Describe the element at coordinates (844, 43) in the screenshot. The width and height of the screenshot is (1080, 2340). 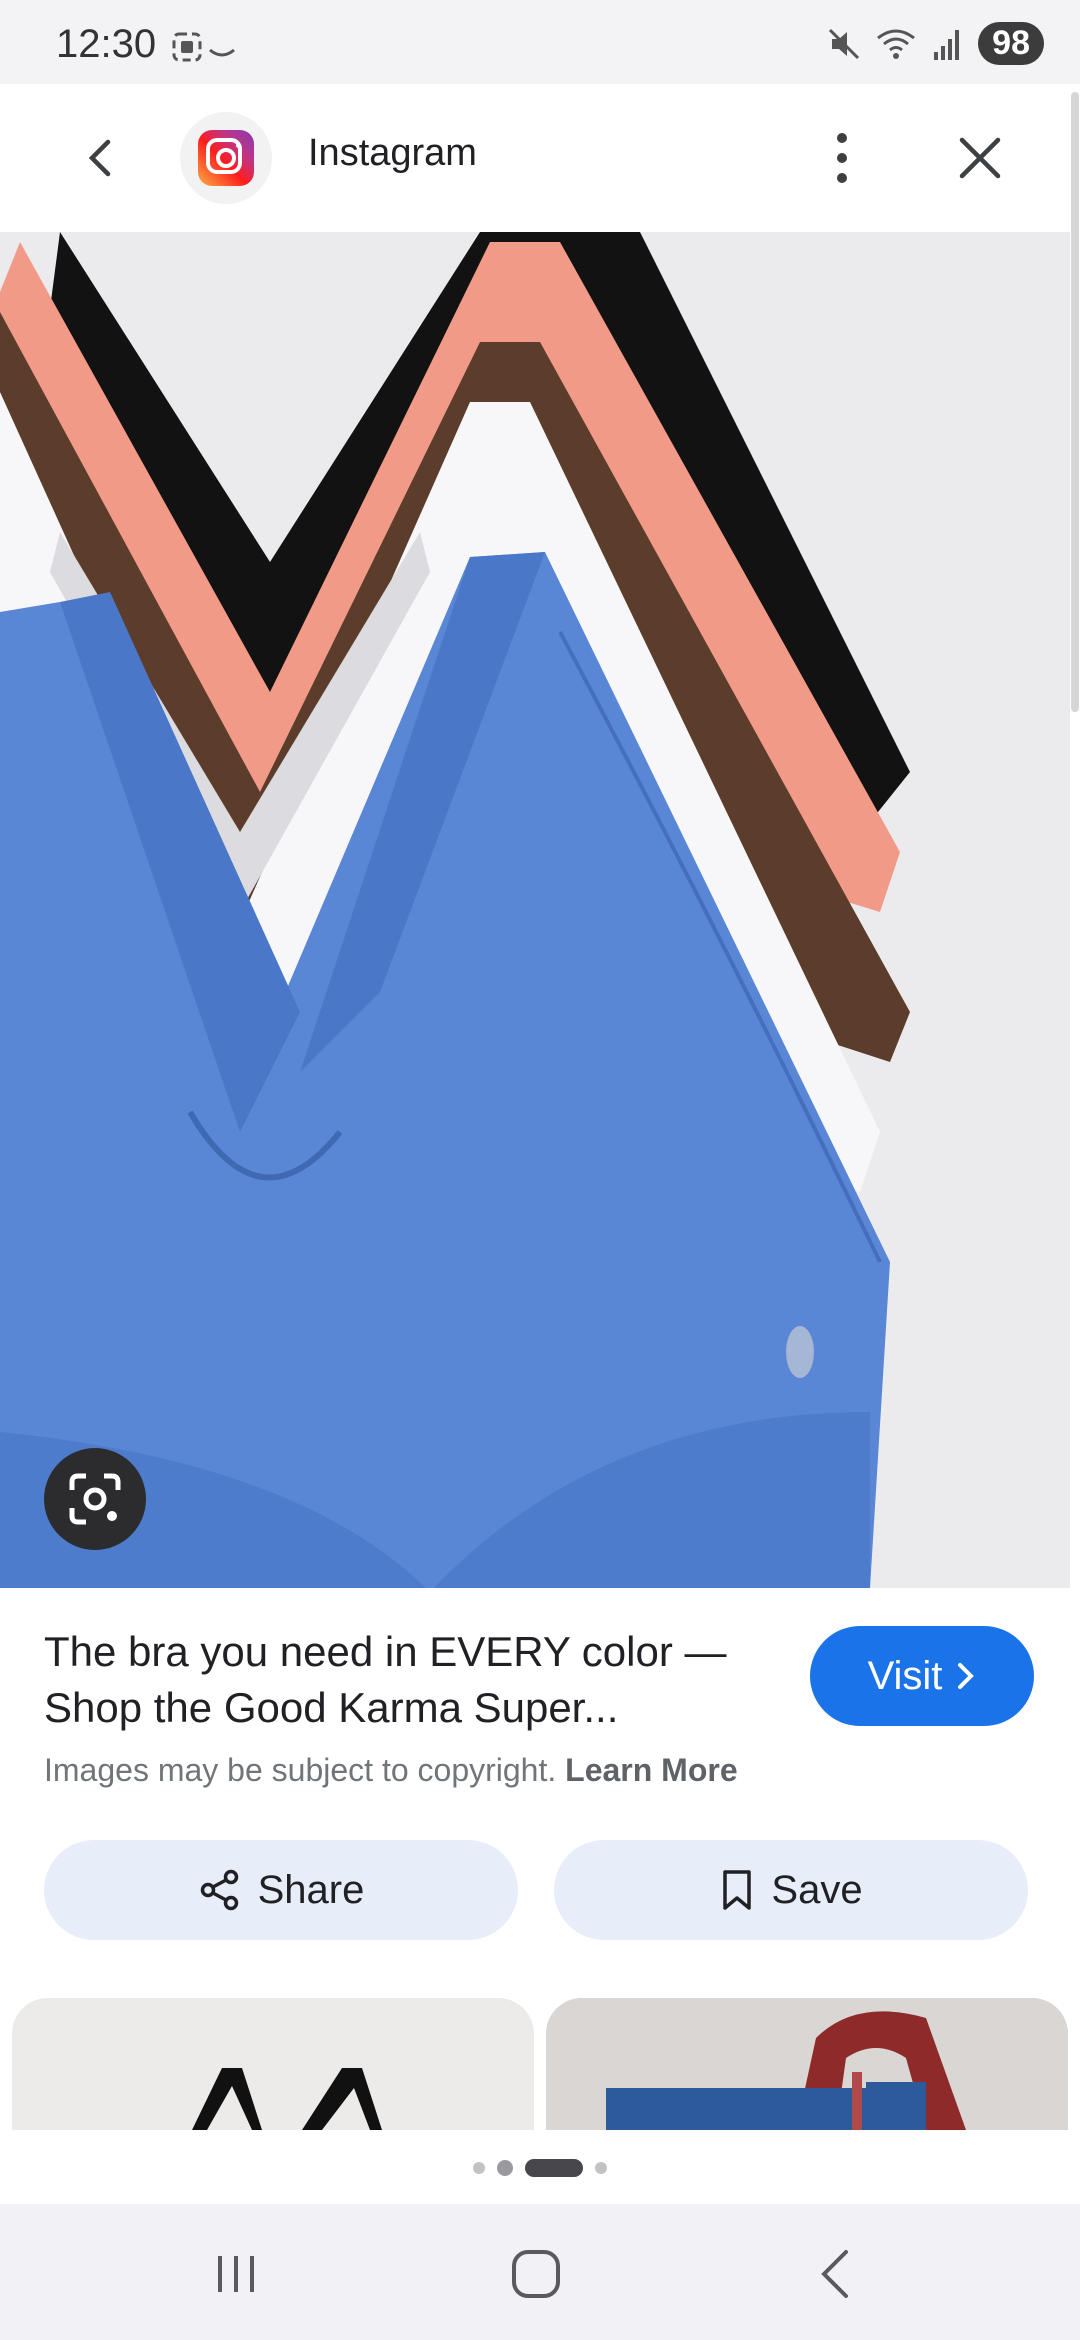
I see `mute-icon` at that location.